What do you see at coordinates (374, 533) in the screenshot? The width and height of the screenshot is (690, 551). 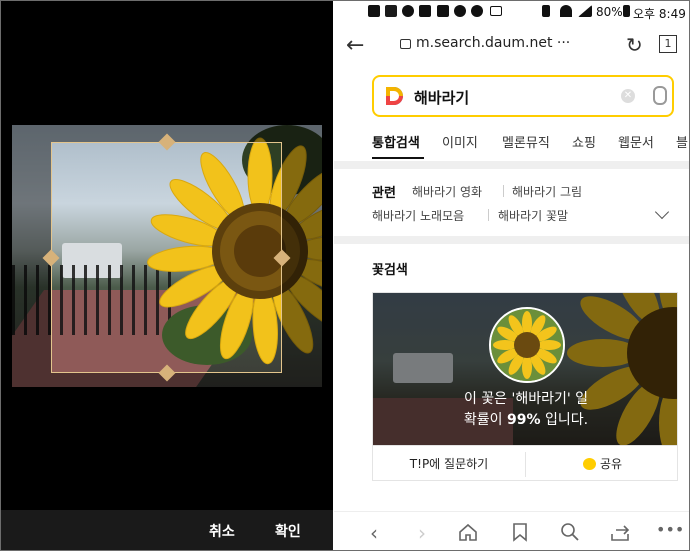 I see `nav-back-icon: ‹` at bounding box center [374, 533].